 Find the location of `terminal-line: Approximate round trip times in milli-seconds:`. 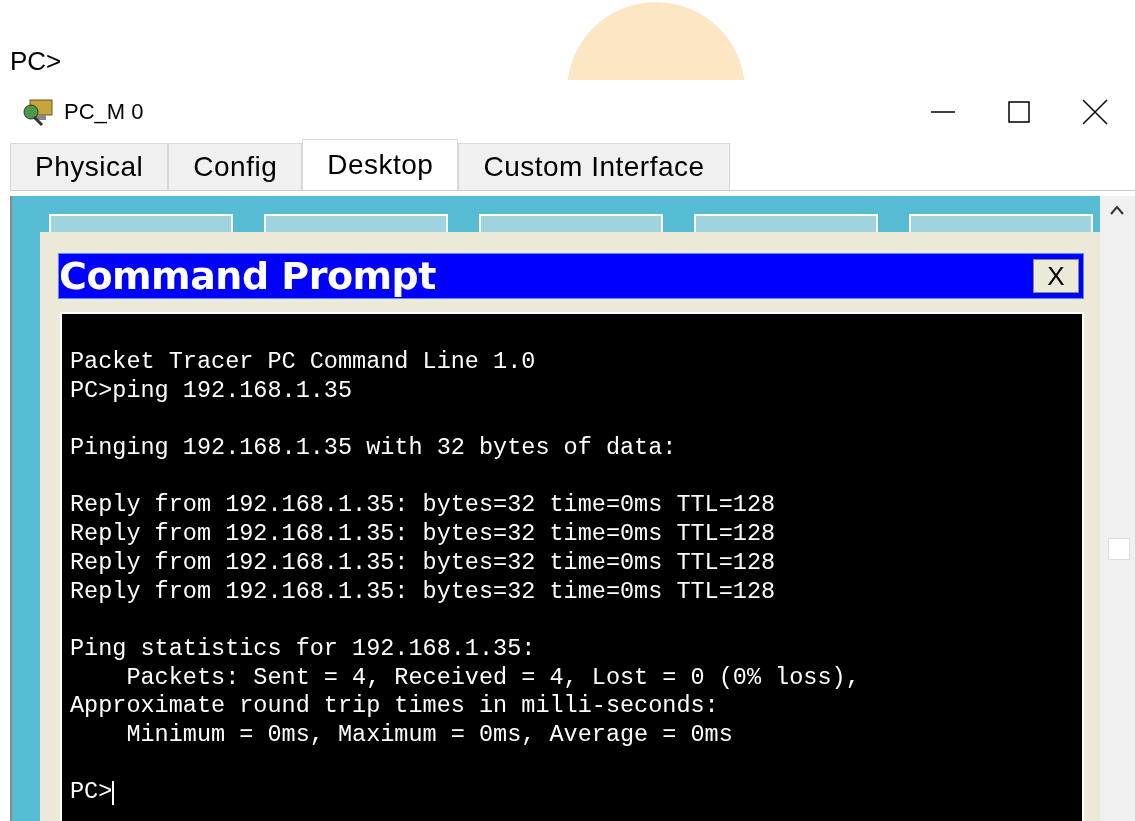

terminal-line: Approximate round trip times in milli-seconds: is located at coordinates (395, 706).